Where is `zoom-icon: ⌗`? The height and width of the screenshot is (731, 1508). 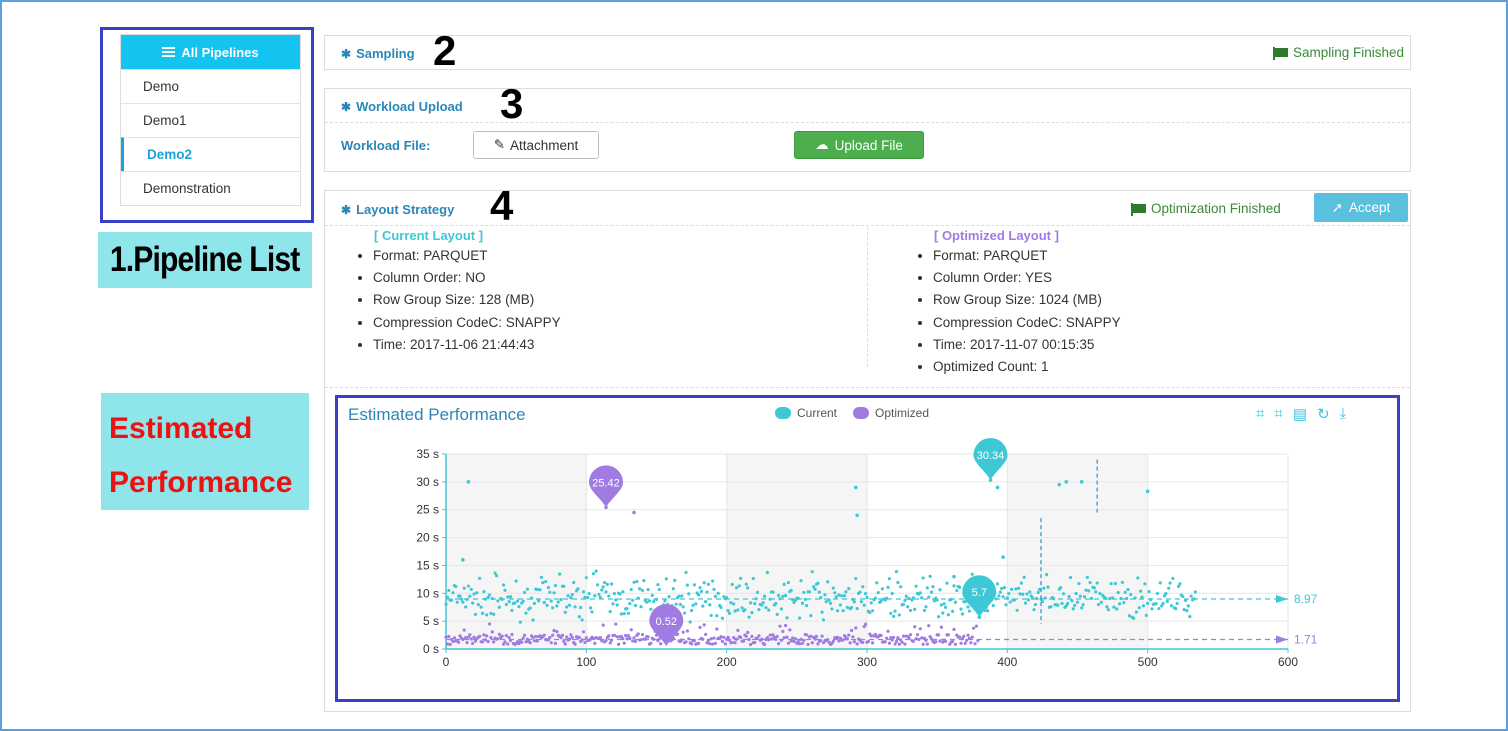 zoom-icon: ⌗ is located at coordinates (1260, 414).